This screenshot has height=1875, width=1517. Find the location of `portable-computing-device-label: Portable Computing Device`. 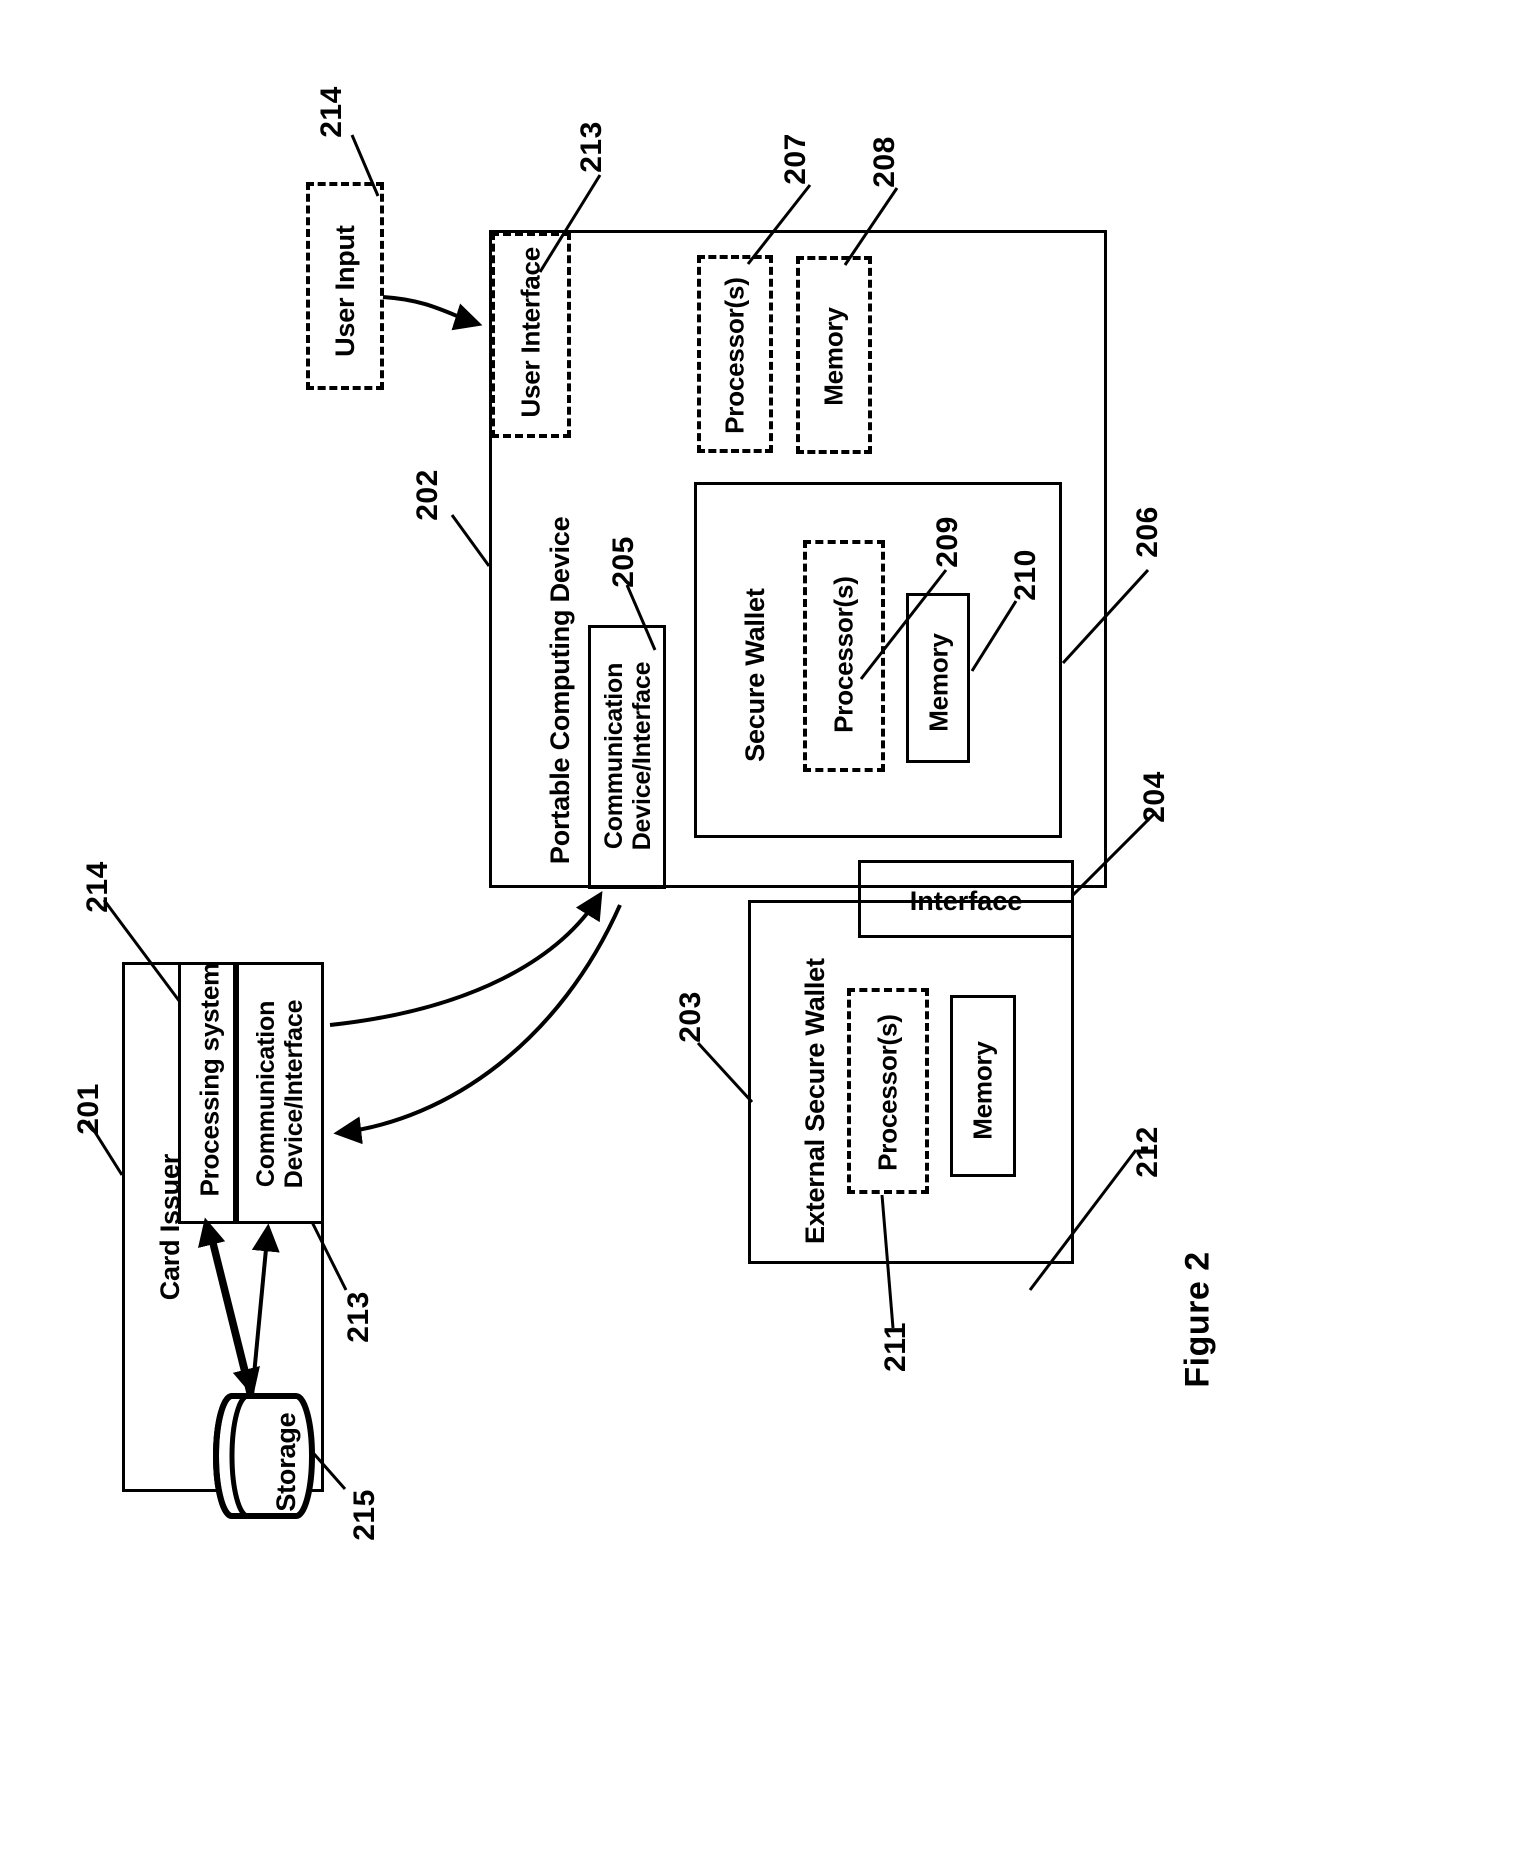

portable-computing-device-label: Portable Computing Device is located at coordinates (559, 690).